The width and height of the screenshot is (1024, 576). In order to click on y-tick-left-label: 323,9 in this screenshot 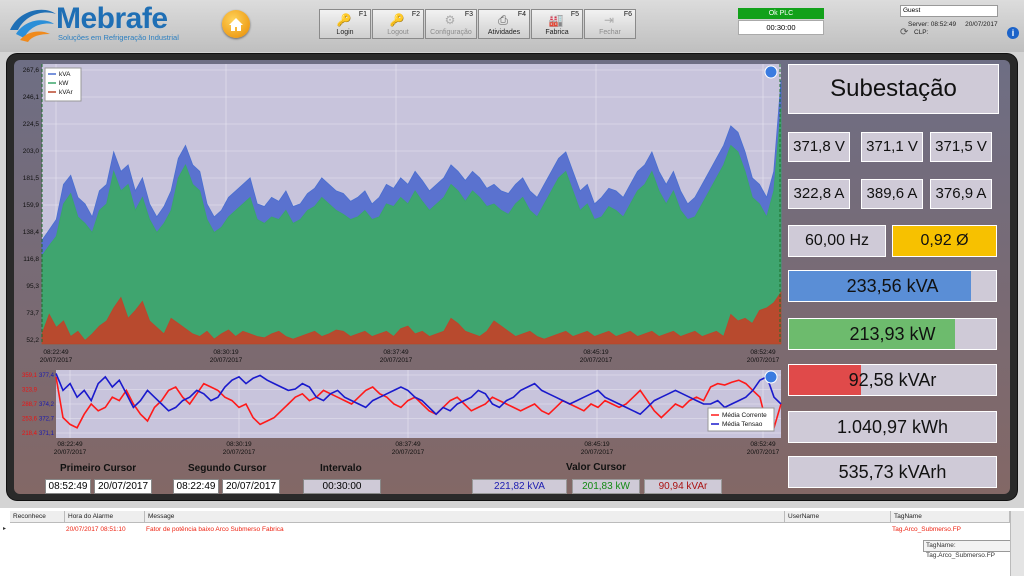, I will do `click(30, 391)`.